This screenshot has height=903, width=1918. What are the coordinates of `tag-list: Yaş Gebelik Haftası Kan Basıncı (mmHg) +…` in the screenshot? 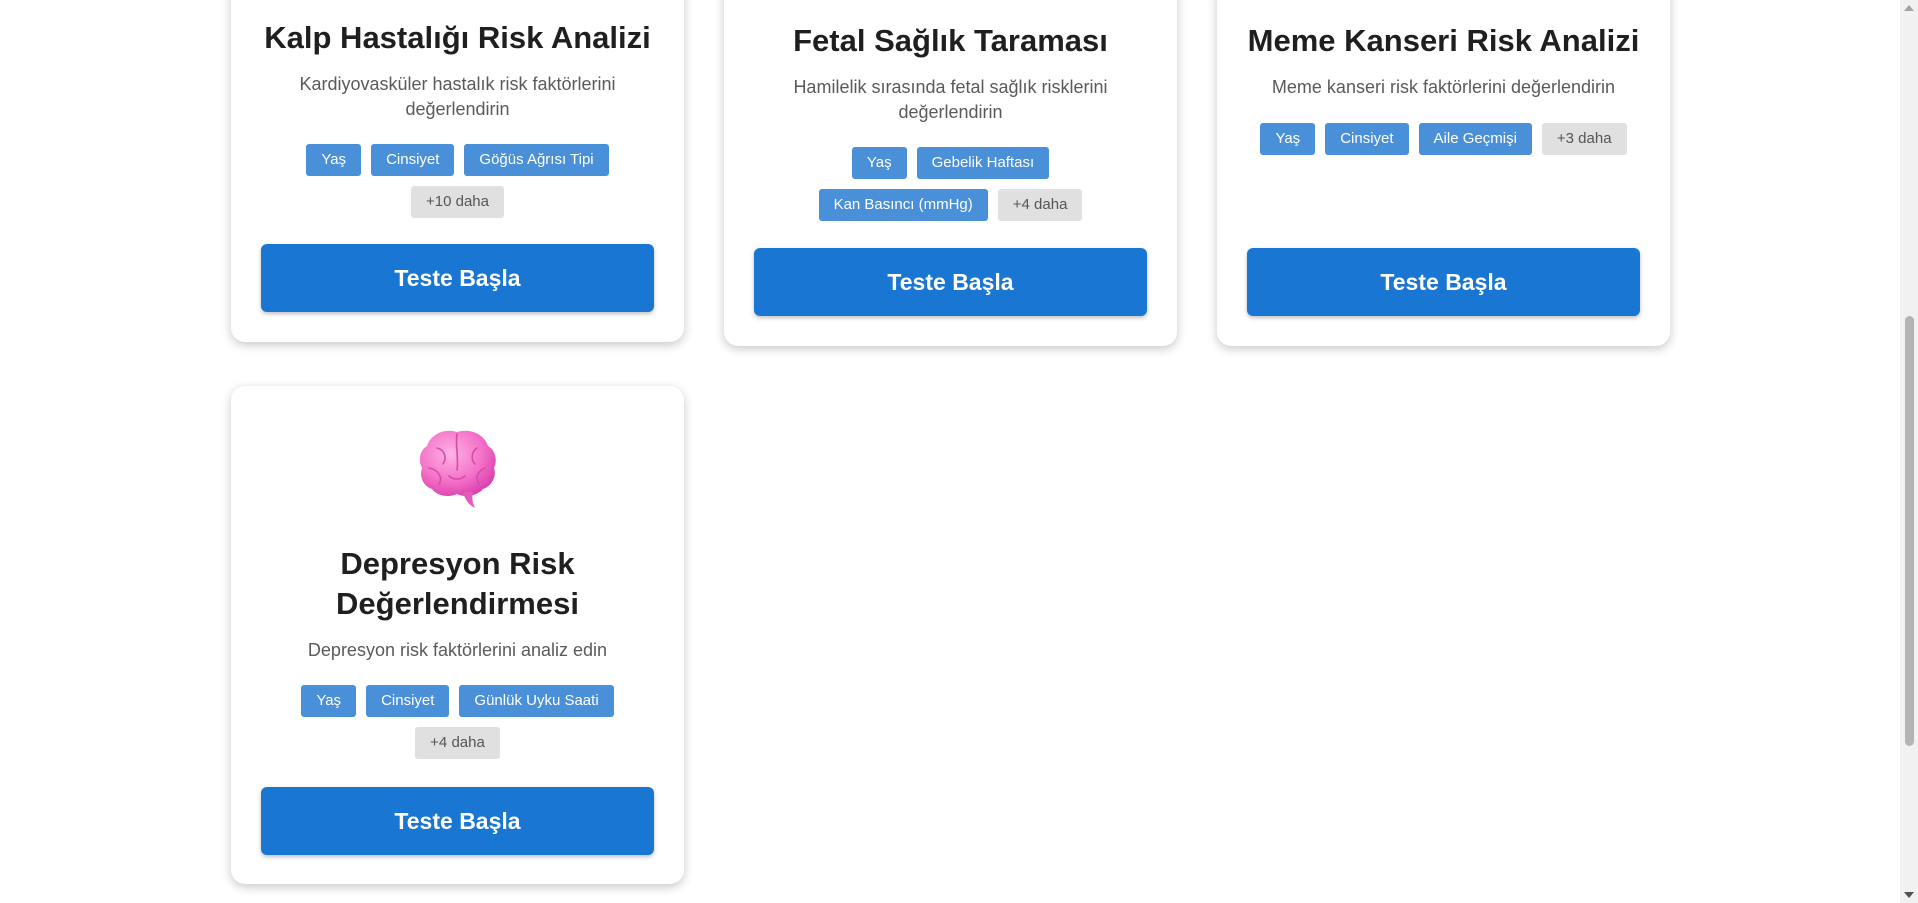 It's located at (950, 184).